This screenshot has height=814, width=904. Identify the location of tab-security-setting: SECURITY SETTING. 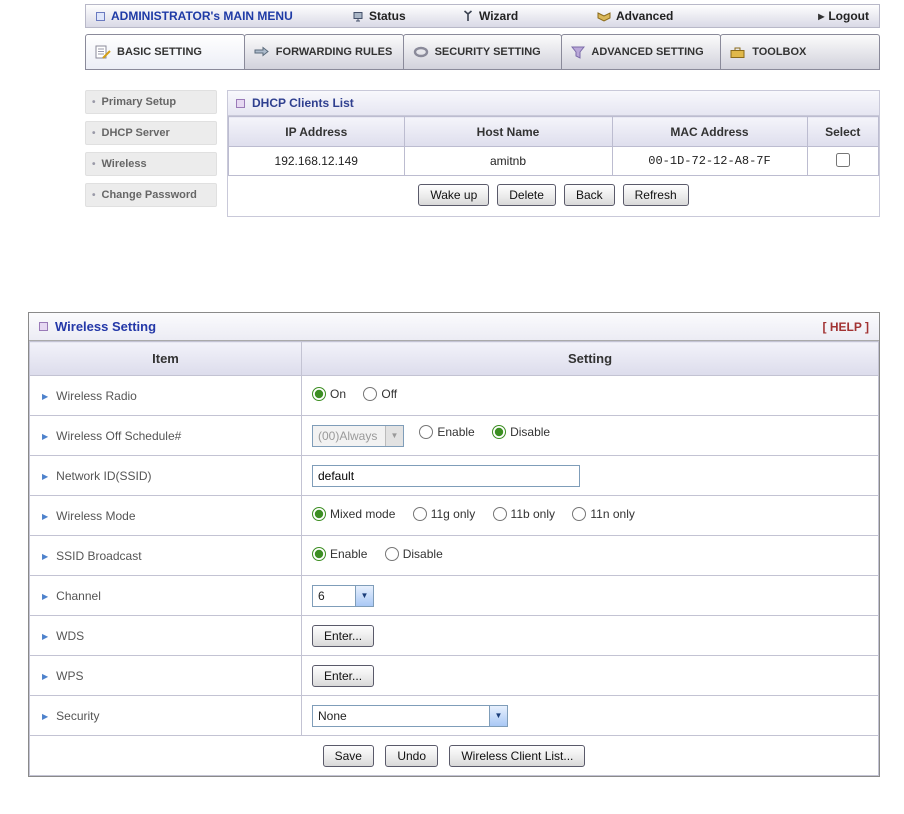
(482, 52).